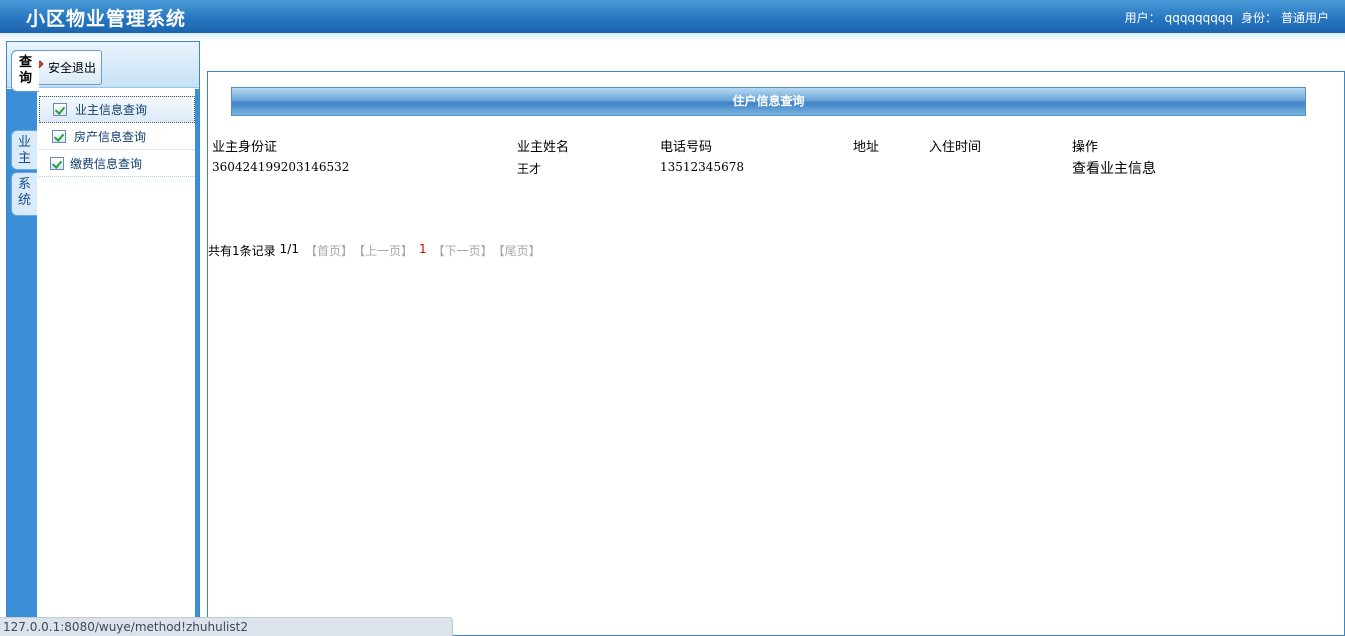  What do you see at coordinates (1142, 18) in the screenshot?
I see `user-label: 用户：` at bounding box center [1142, 18].